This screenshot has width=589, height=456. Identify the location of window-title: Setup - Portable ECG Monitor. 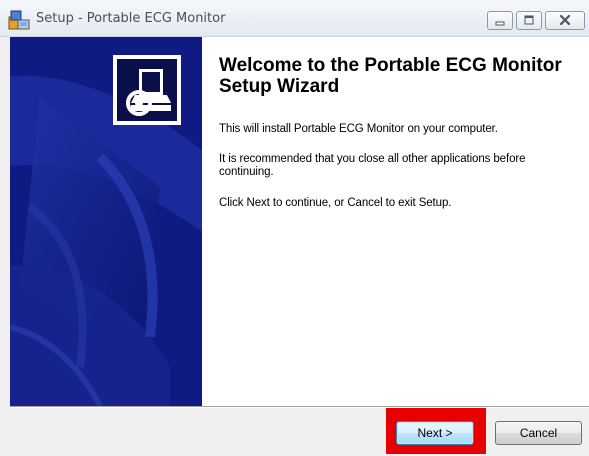
(131, 18).